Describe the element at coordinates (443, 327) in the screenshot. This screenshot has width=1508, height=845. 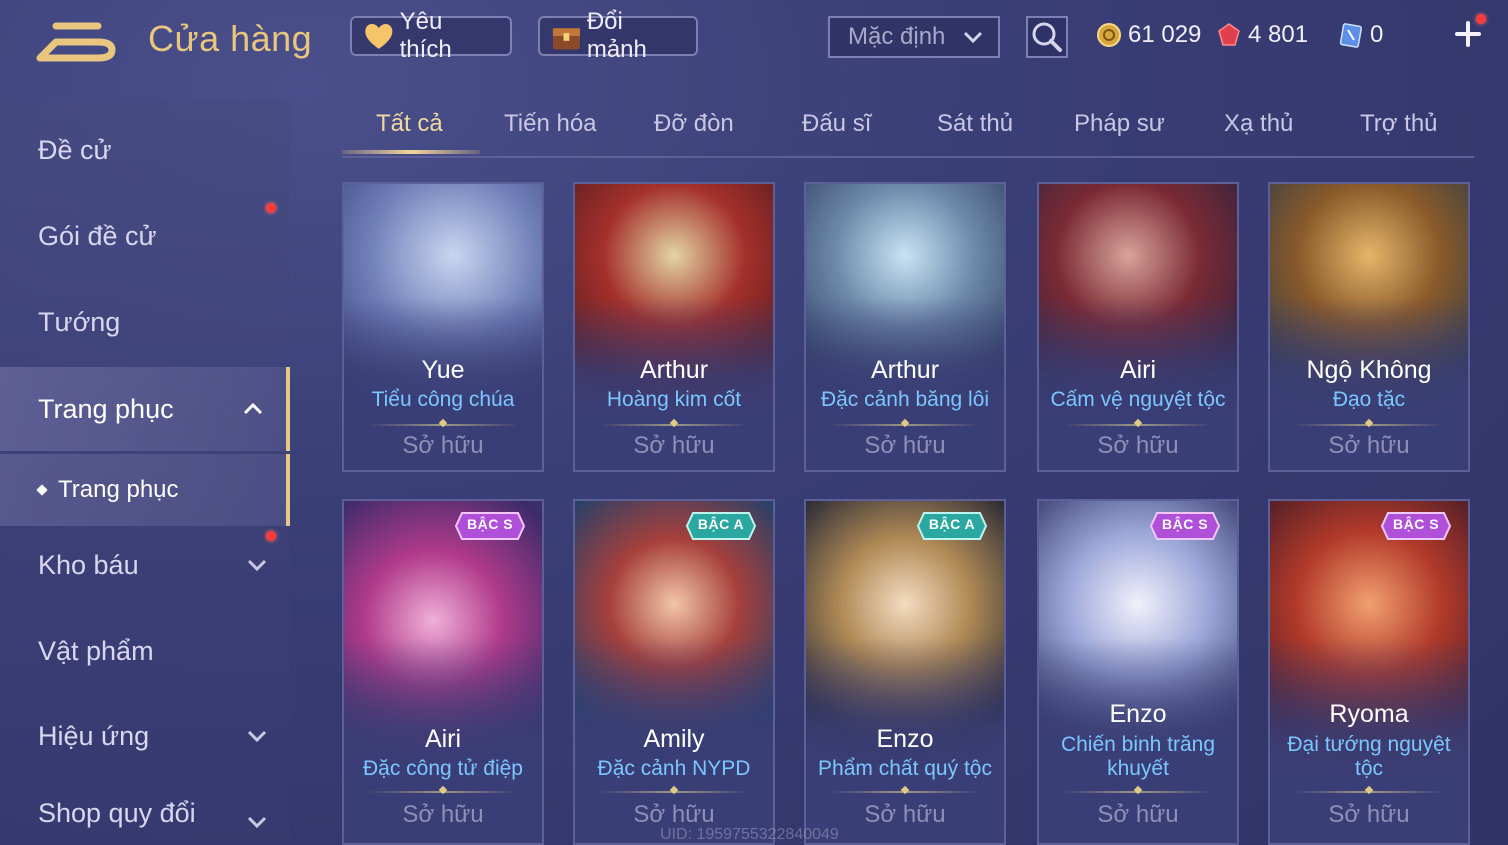
I see `skin-card: Yue Tiểu công chúa Sở hữu` at that location.